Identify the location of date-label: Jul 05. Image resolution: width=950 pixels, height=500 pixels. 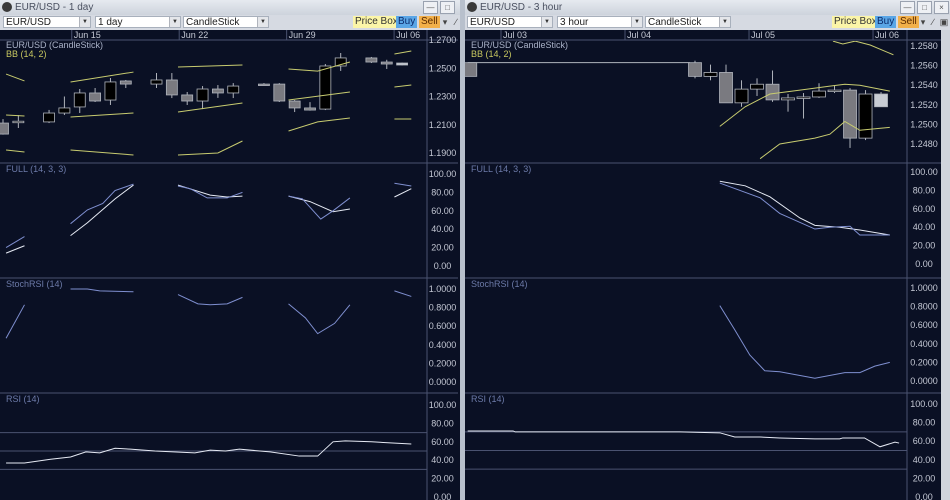
(763, 35).